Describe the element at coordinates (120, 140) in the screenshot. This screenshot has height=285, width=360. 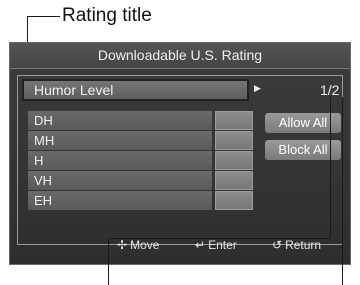
I see `rating-row-label: MH` at that location.